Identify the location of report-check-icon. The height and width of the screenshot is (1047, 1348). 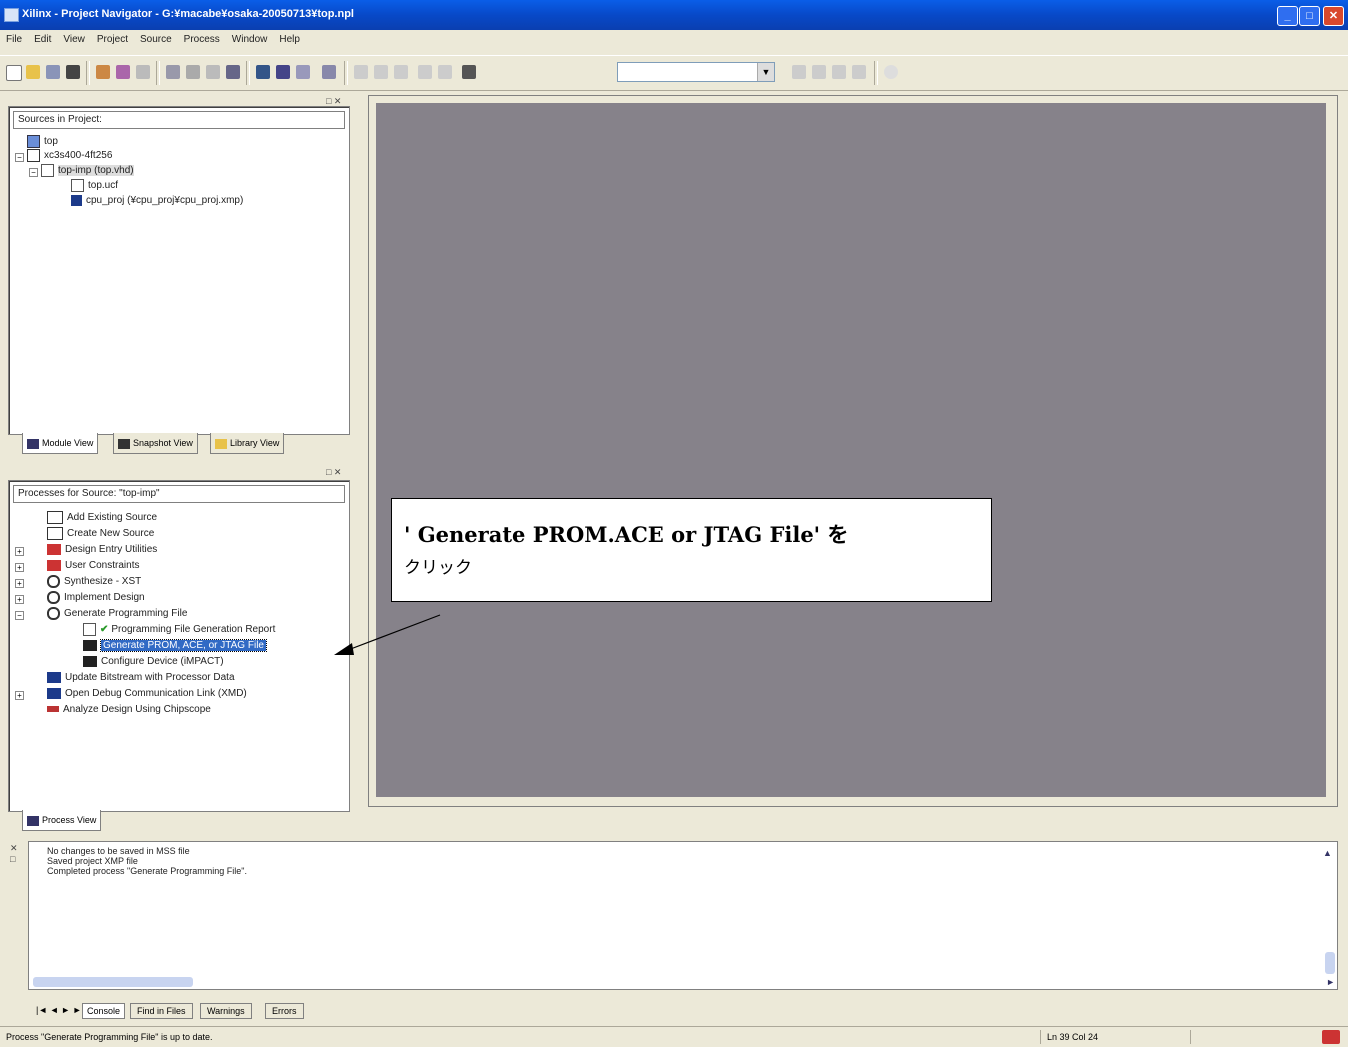
(89, 629).